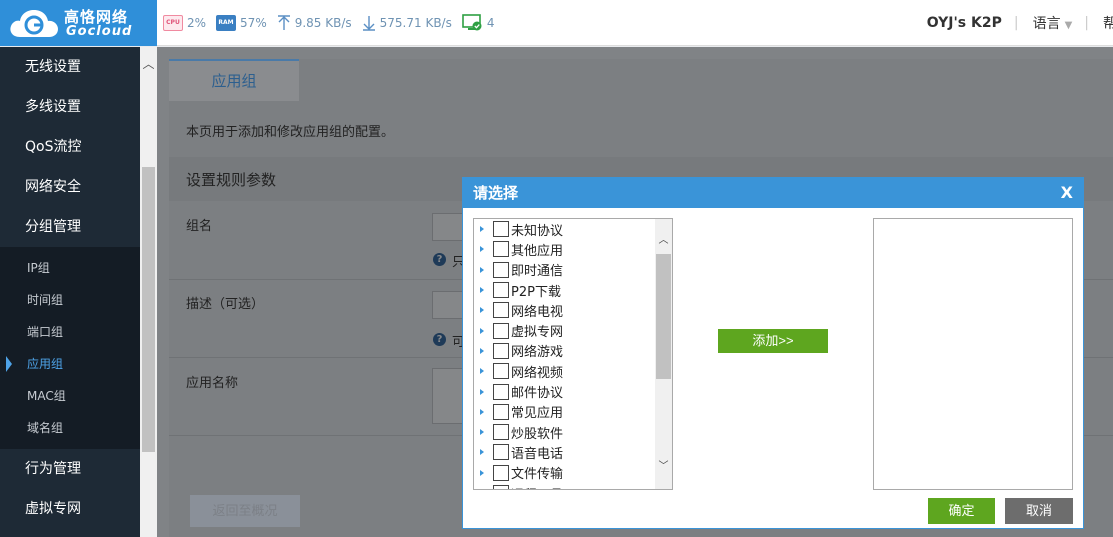 This screenshot has height=537, width=1113. What do you see at coordinates (537, 251) in the screenshot?
I see `tree-item-label: 其他应用` at bounding box center [537, 251].